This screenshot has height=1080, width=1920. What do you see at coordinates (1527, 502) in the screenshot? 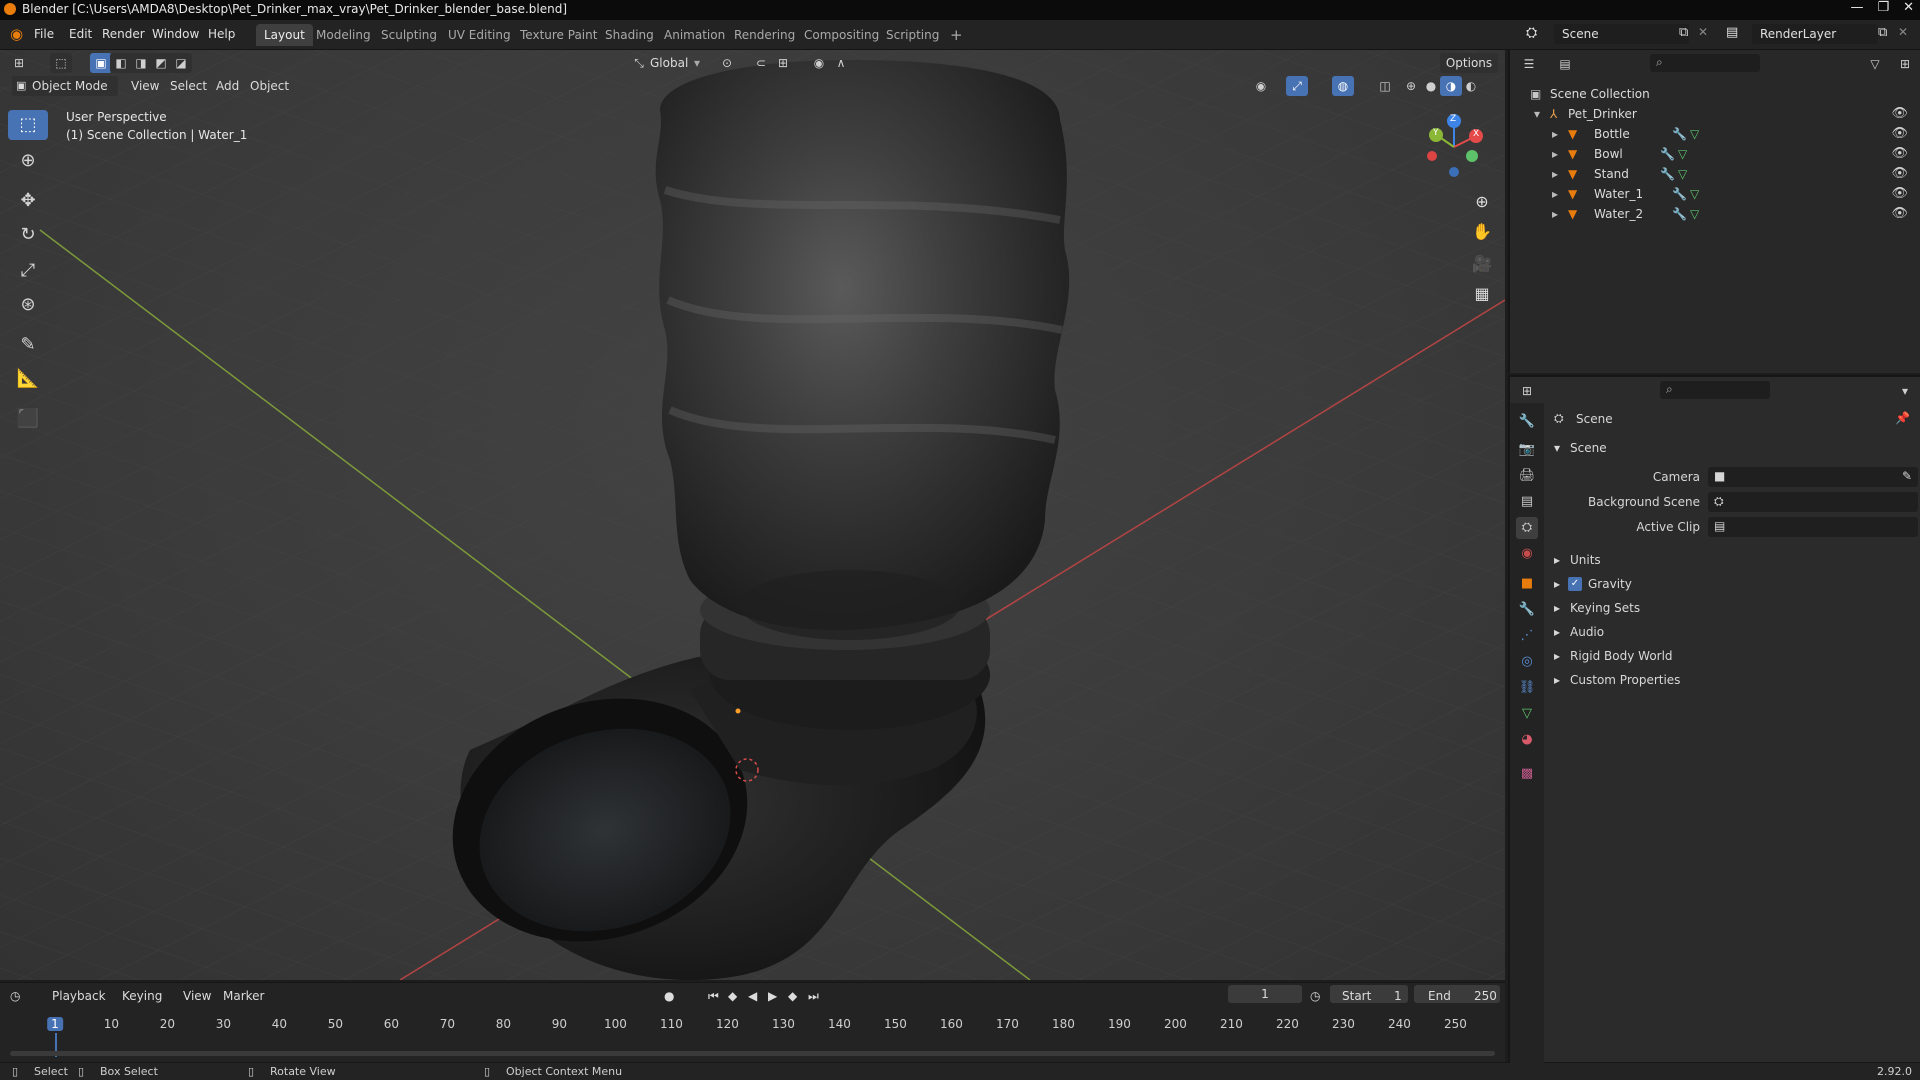
I see `view-layer-tab-icon: ▤` at bounding box center [1527, 502].